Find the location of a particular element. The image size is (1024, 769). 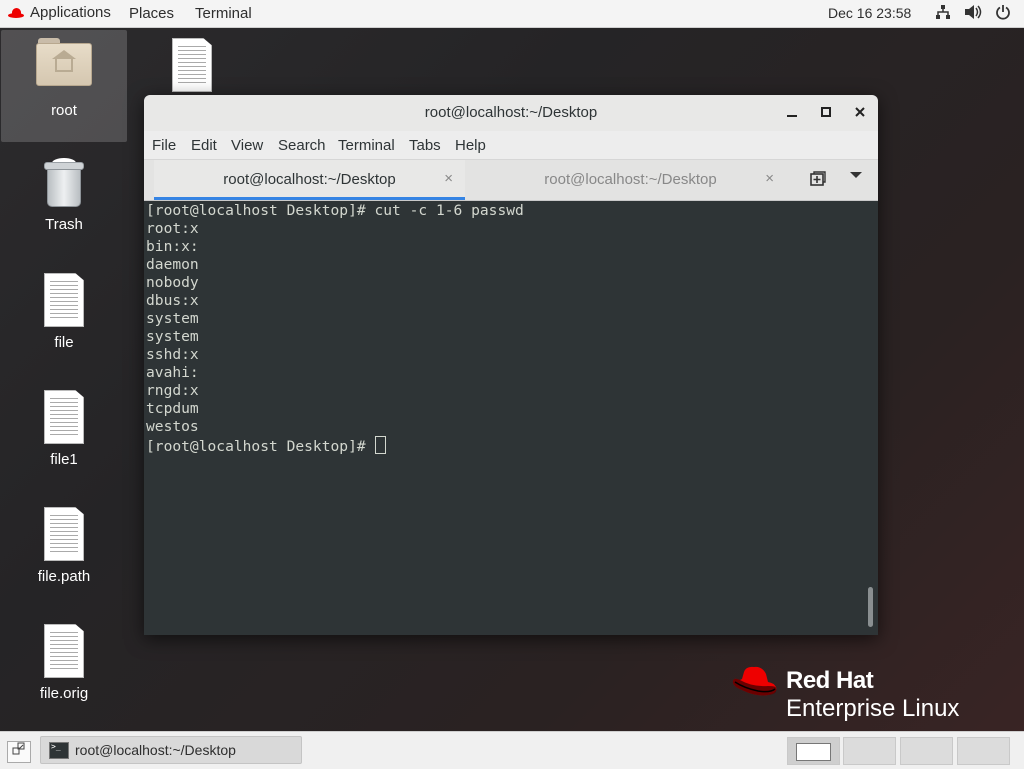

menu-terminal: Terminal is located at coordinates (366, 145).